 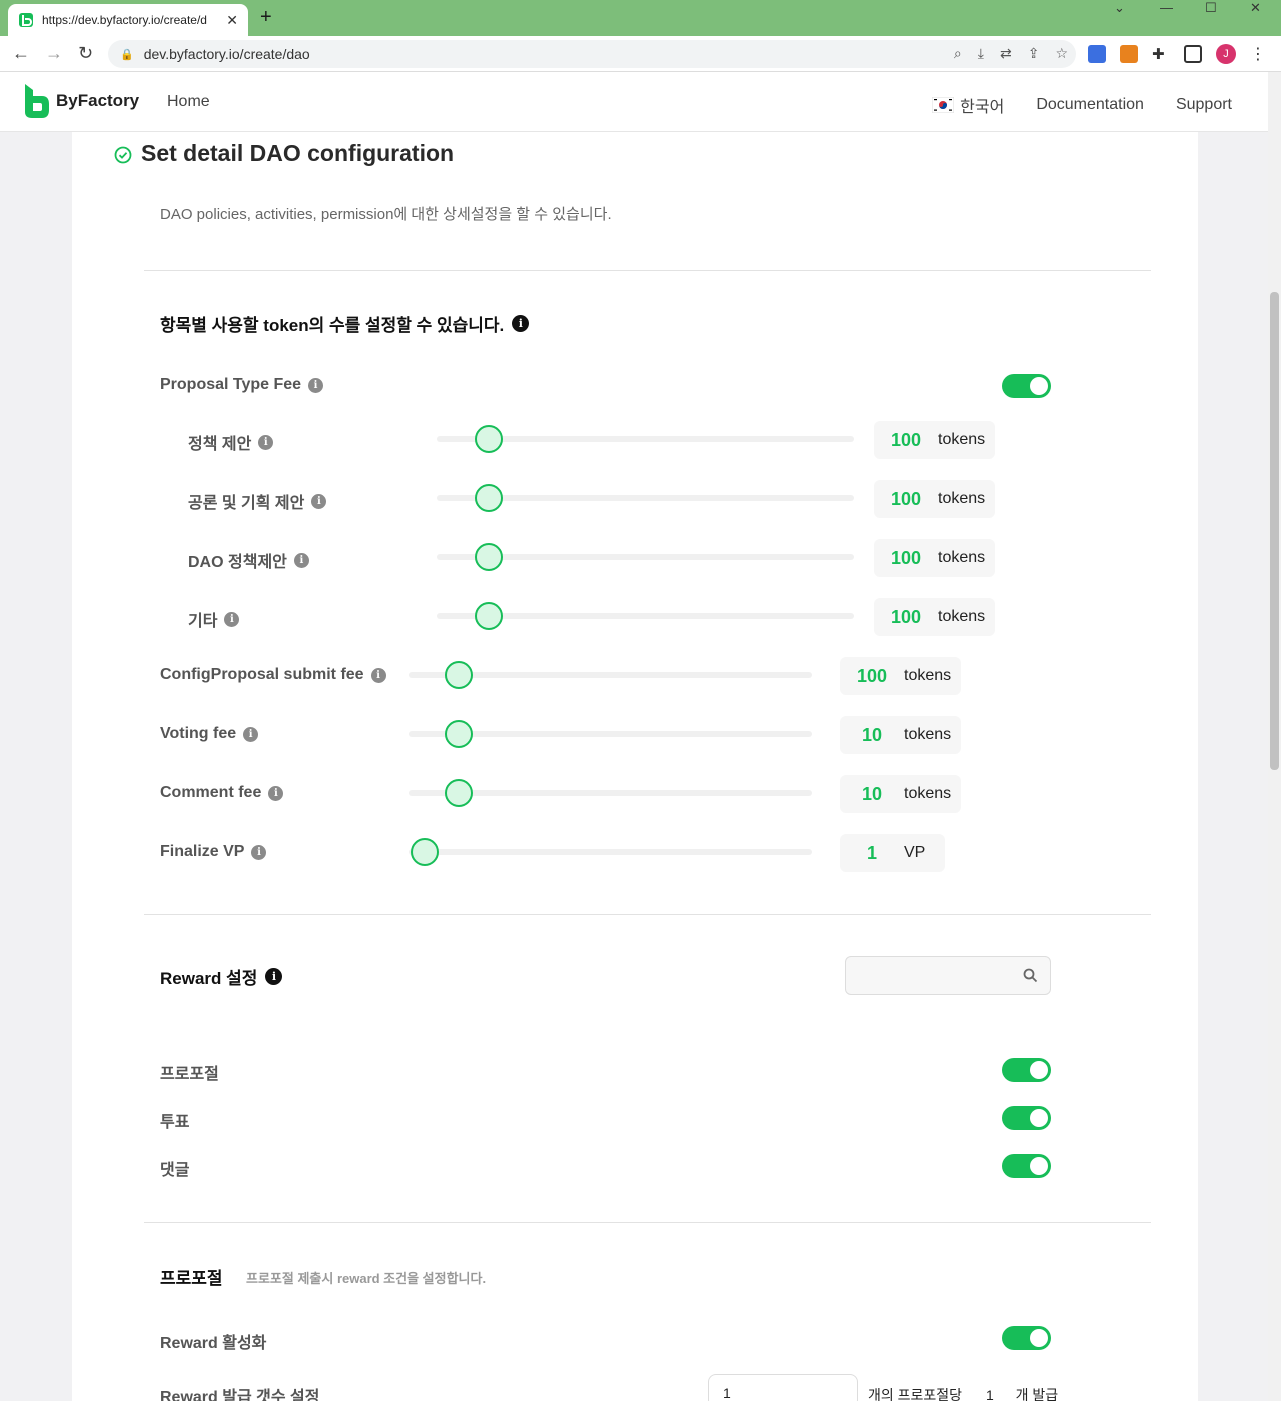 What do you see at coordinates (982, 107) in the screenshot?
I see `language-label: 한국어` at bounding box center [982, 107].